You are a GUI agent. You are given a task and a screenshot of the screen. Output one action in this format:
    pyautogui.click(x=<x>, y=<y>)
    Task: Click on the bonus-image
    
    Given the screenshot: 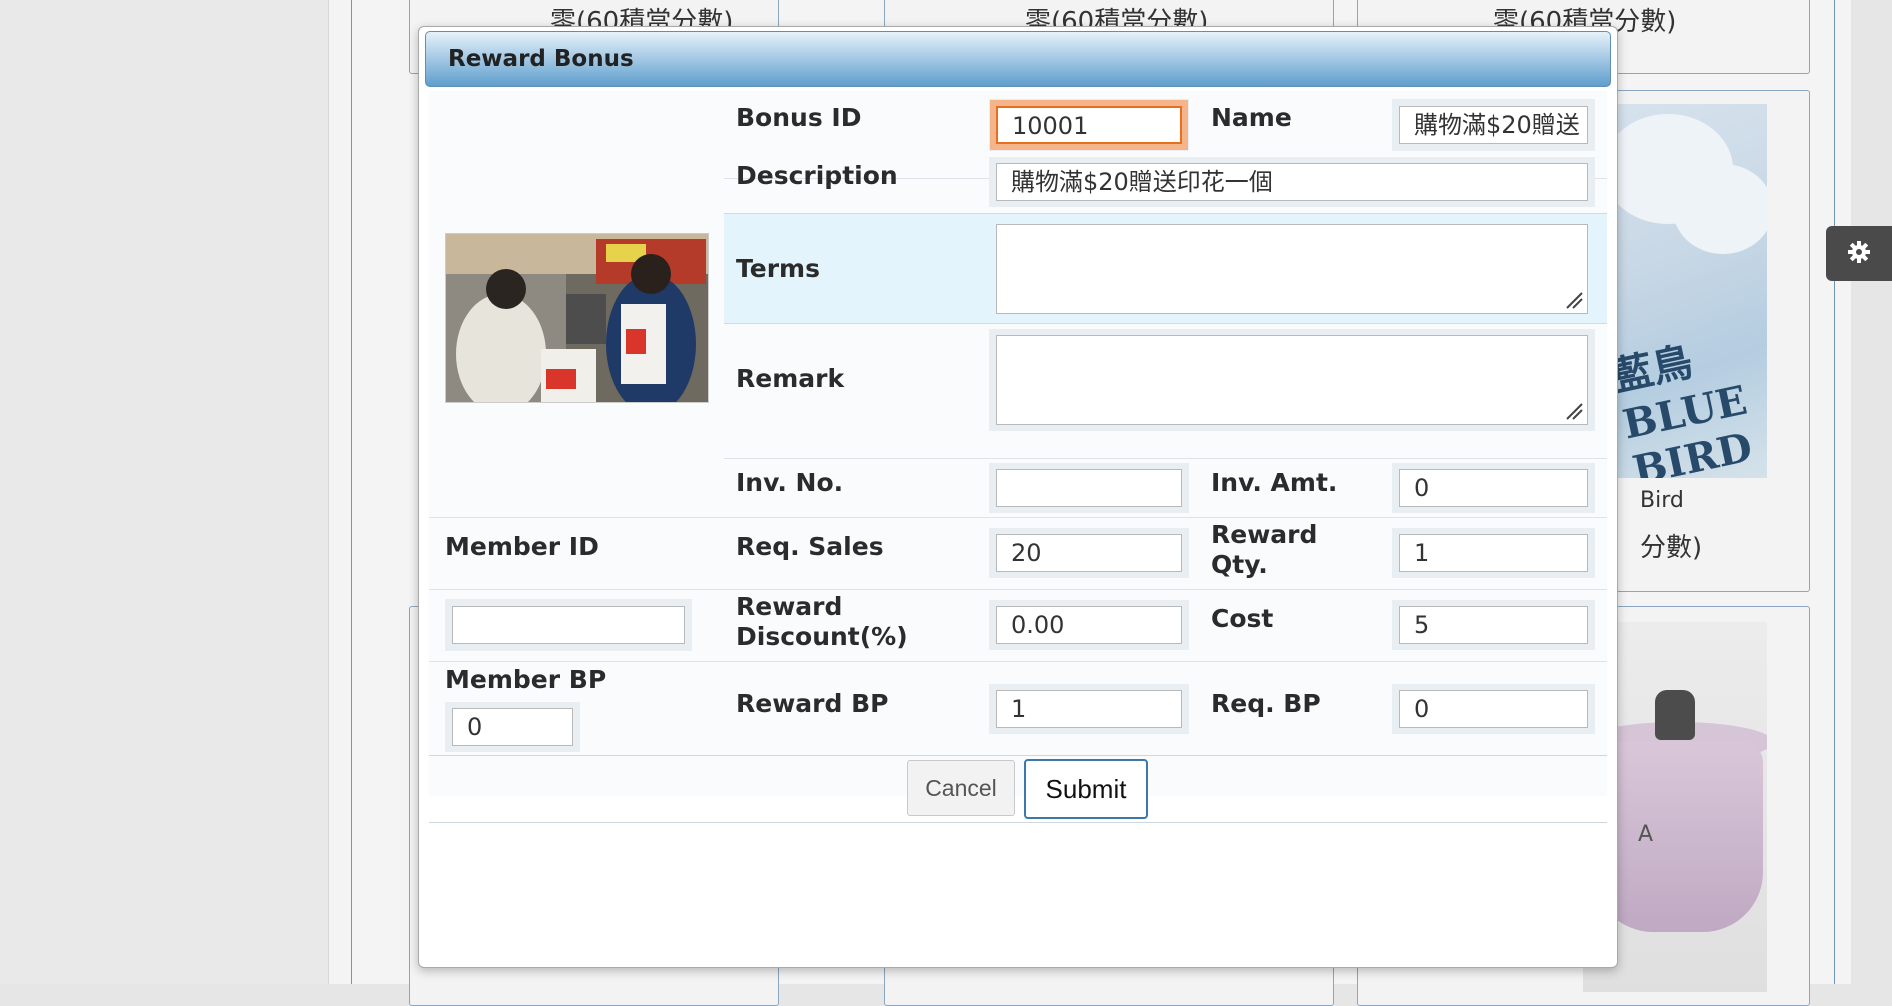 What is the action you would take?
    pyautogui.click(x=577, y=318)
    